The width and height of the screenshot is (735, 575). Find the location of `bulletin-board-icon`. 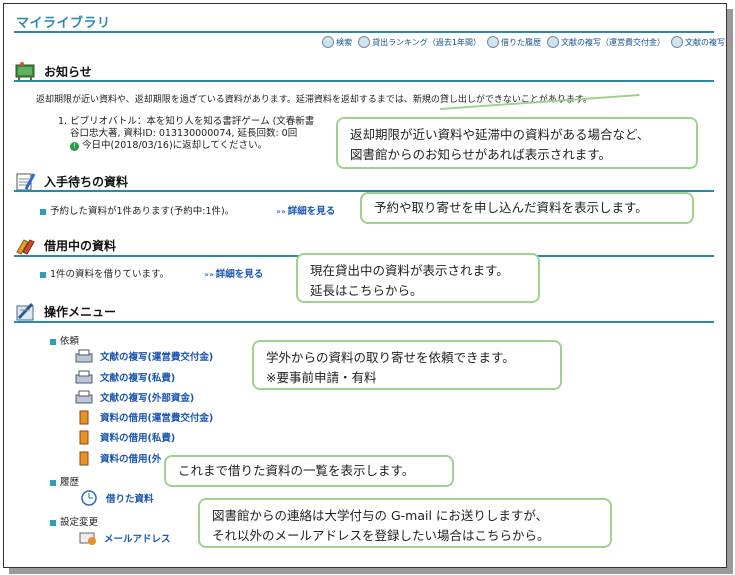

bulletin-board-icon is located at coordinates (25, 71).